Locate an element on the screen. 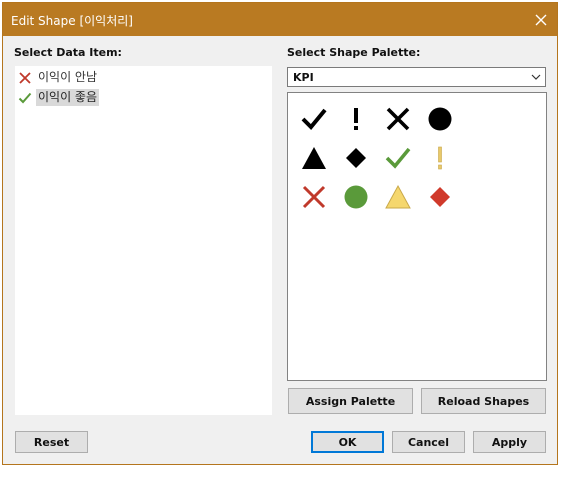  black-diamond-icon is located at coordinates (356, 158).